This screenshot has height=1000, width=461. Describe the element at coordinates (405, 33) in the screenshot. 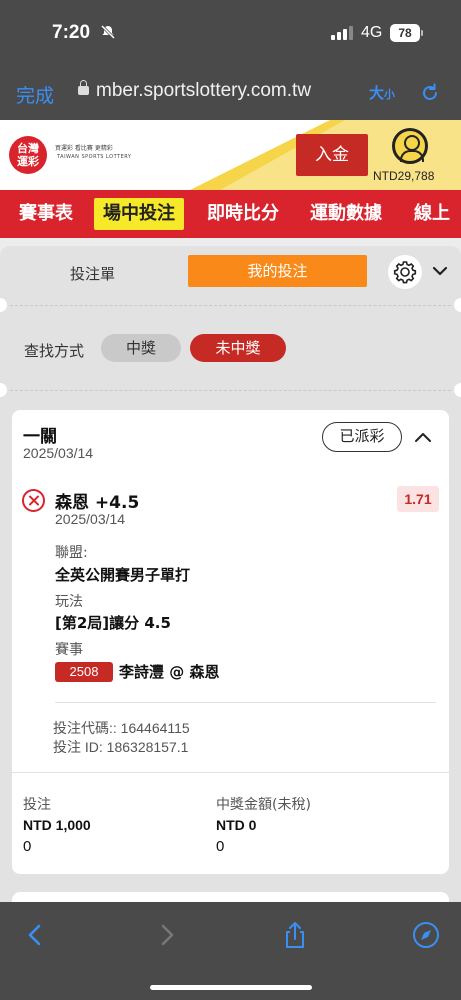

I see `battery-icon: 78` at that location.